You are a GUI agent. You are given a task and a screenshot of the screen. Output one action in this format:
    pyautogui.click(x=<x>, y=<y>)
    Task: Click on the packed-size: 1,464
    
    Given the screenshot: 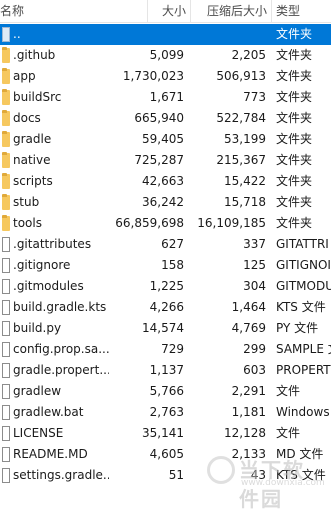 What is the action you would take?
    pyautogui.click(x=248, y=307)
    